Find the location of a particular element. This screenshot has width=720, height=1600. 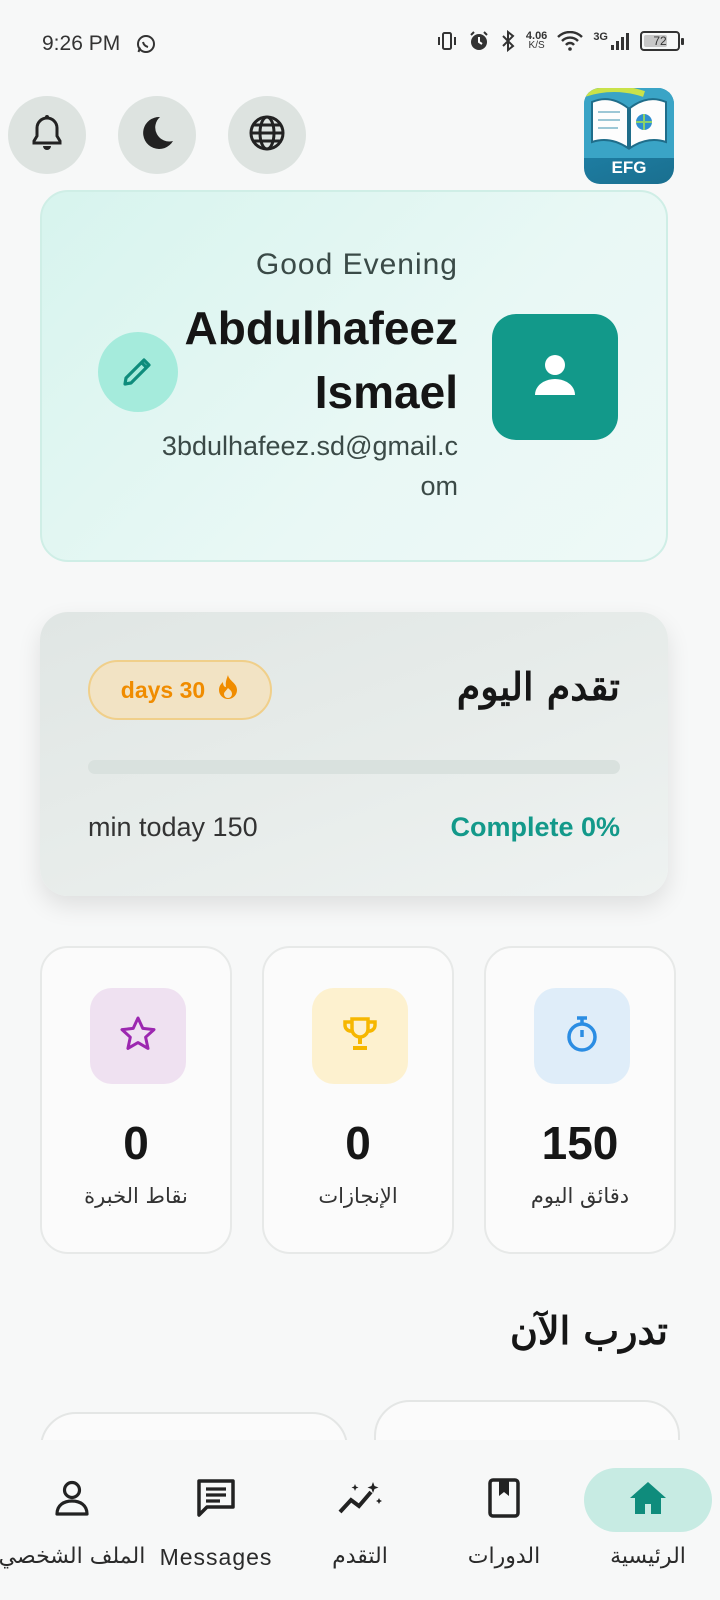

progress-bar is located at coordinates (354, 767).